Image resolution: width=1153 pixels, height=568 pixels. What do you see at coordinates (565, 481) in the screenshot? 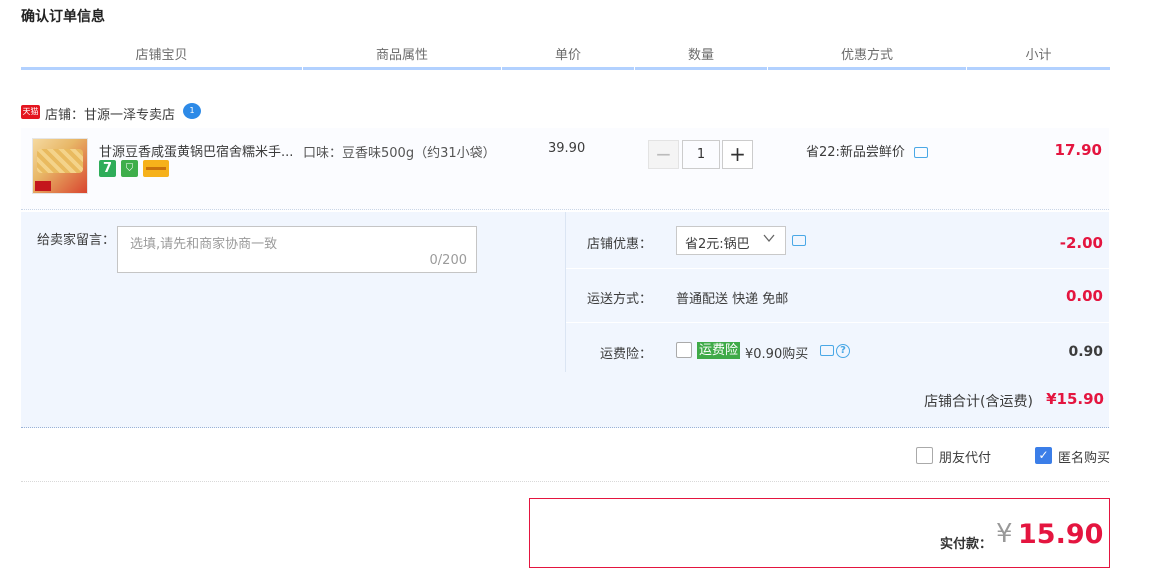
I see `divider` at bounding box center [565, 481].